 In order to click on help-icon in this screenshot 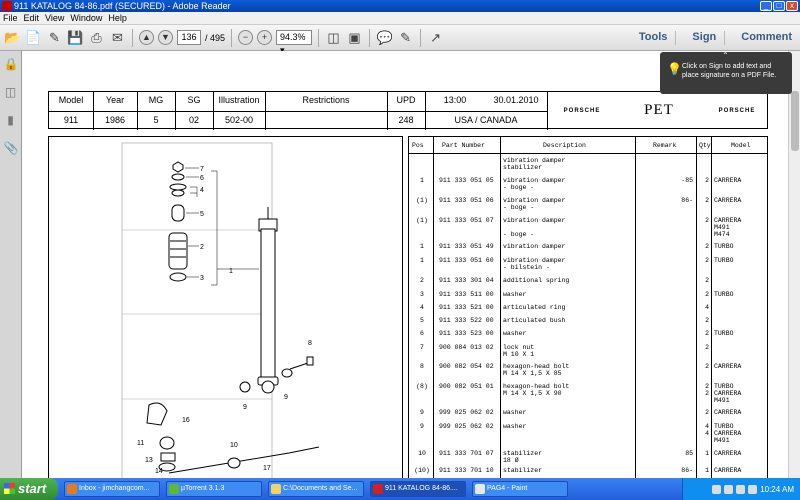, I will do `click(717, 489)`.